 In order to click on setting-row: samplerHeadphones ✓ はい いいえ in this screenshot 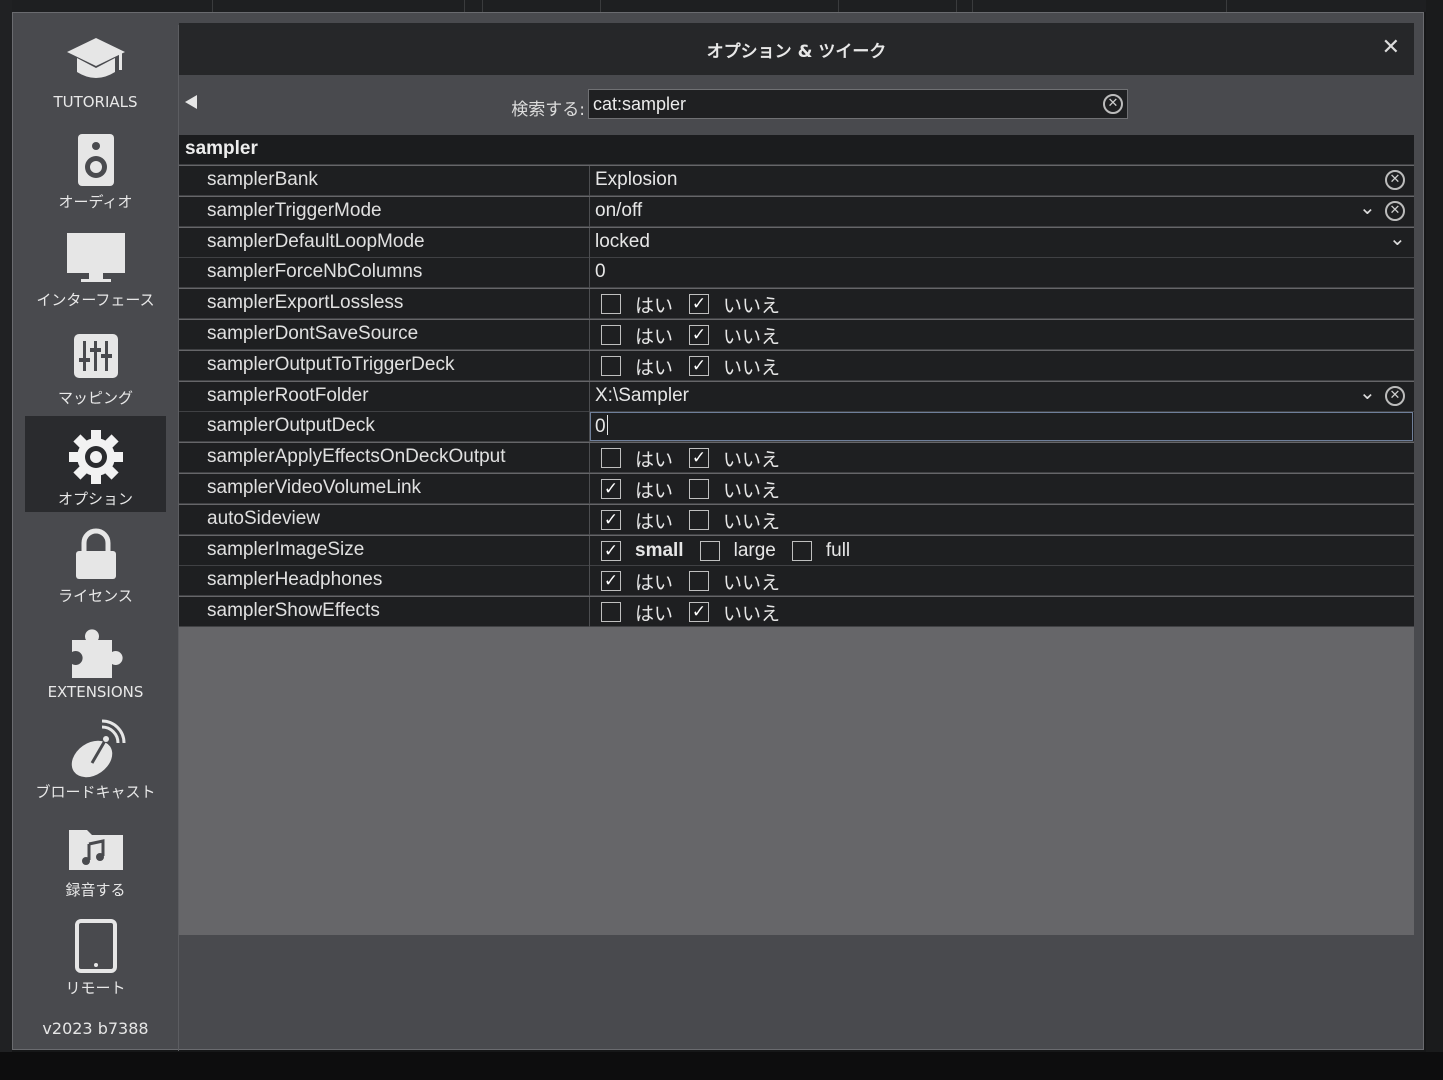, I will do `click(796, 581)`.